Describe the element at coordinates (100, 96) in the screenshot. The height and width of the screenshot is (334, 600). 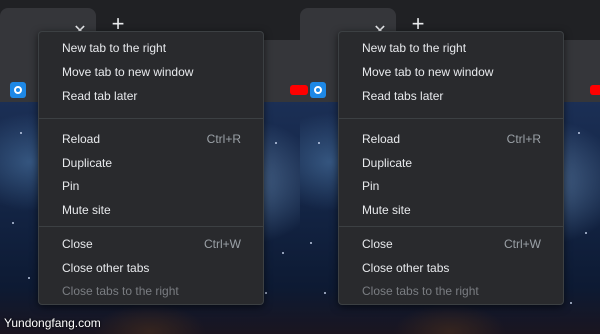
I see `menu-item-label: Read tab later` at that location.